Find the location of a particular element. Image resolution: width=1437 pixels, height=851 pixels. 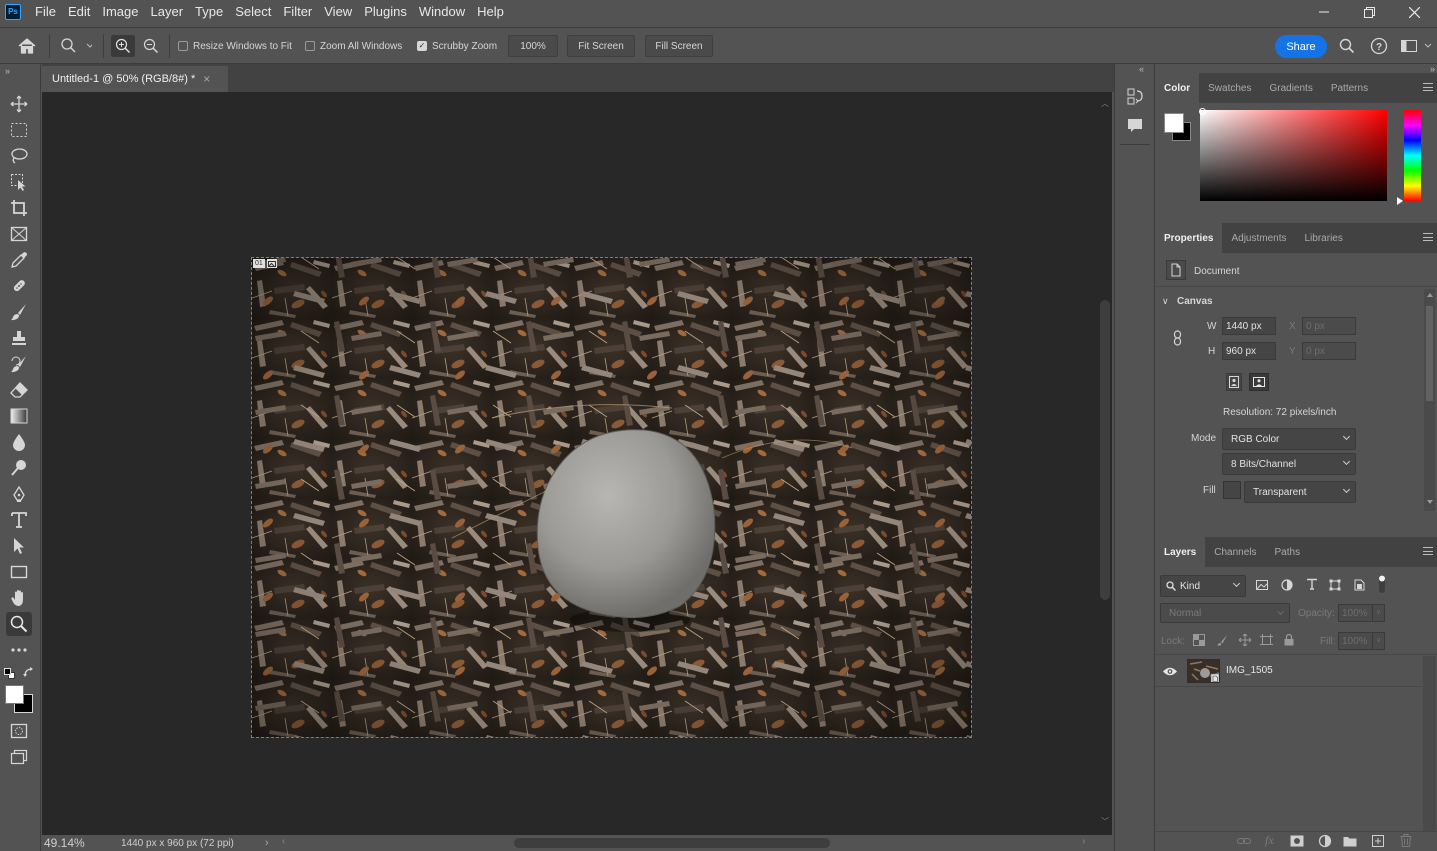

rectangle-tool is located at coordinates (19, 572).